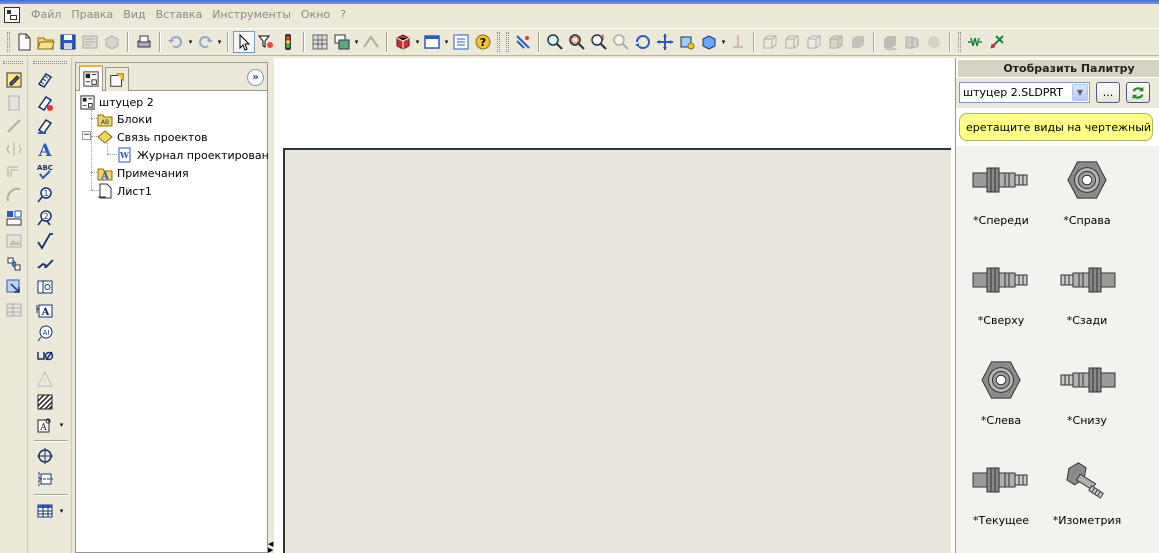 The height and width of the screenshot is (553, 1159). I want to click on table-insert-icon, so click(45, 511).